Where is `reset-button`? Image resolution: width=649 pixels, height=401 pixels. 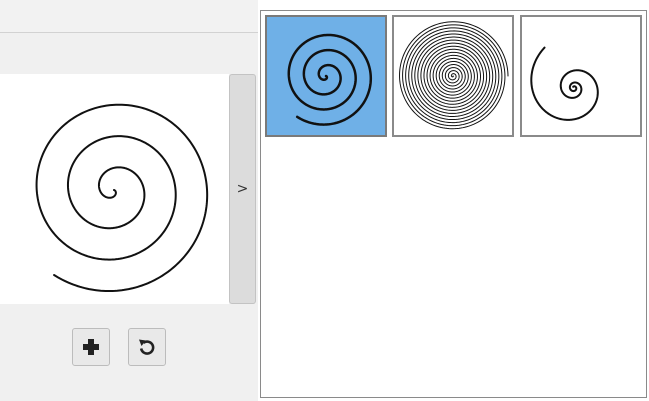 reset-button is located at coordinates (147, 347).